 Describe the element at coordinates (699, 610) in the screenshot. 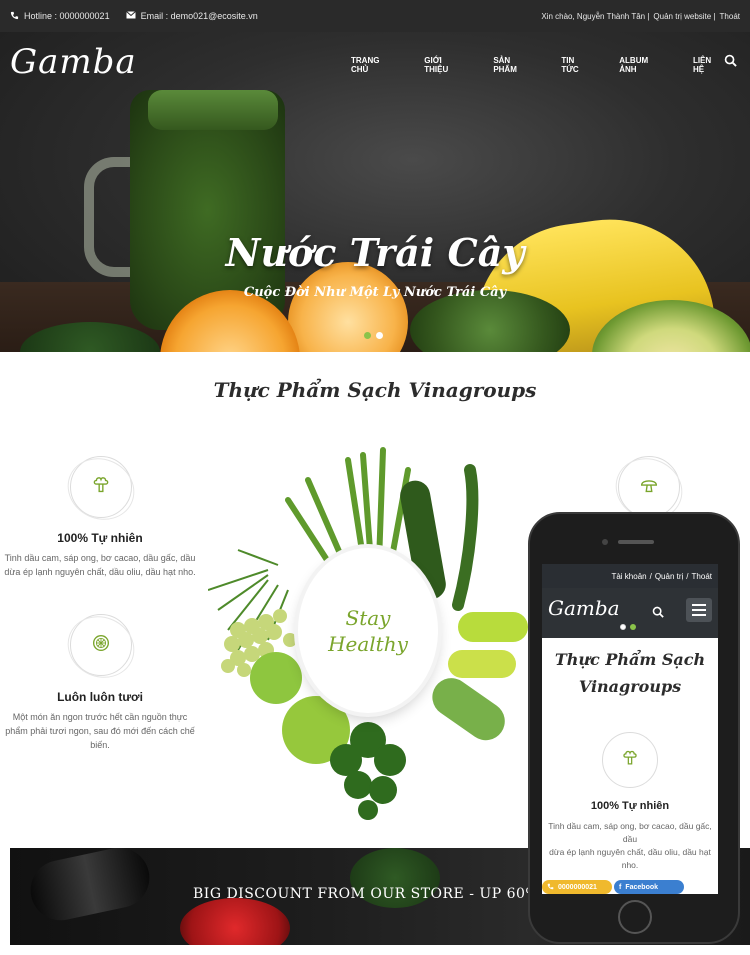

I see `hamburger-menu-icon` at that location.